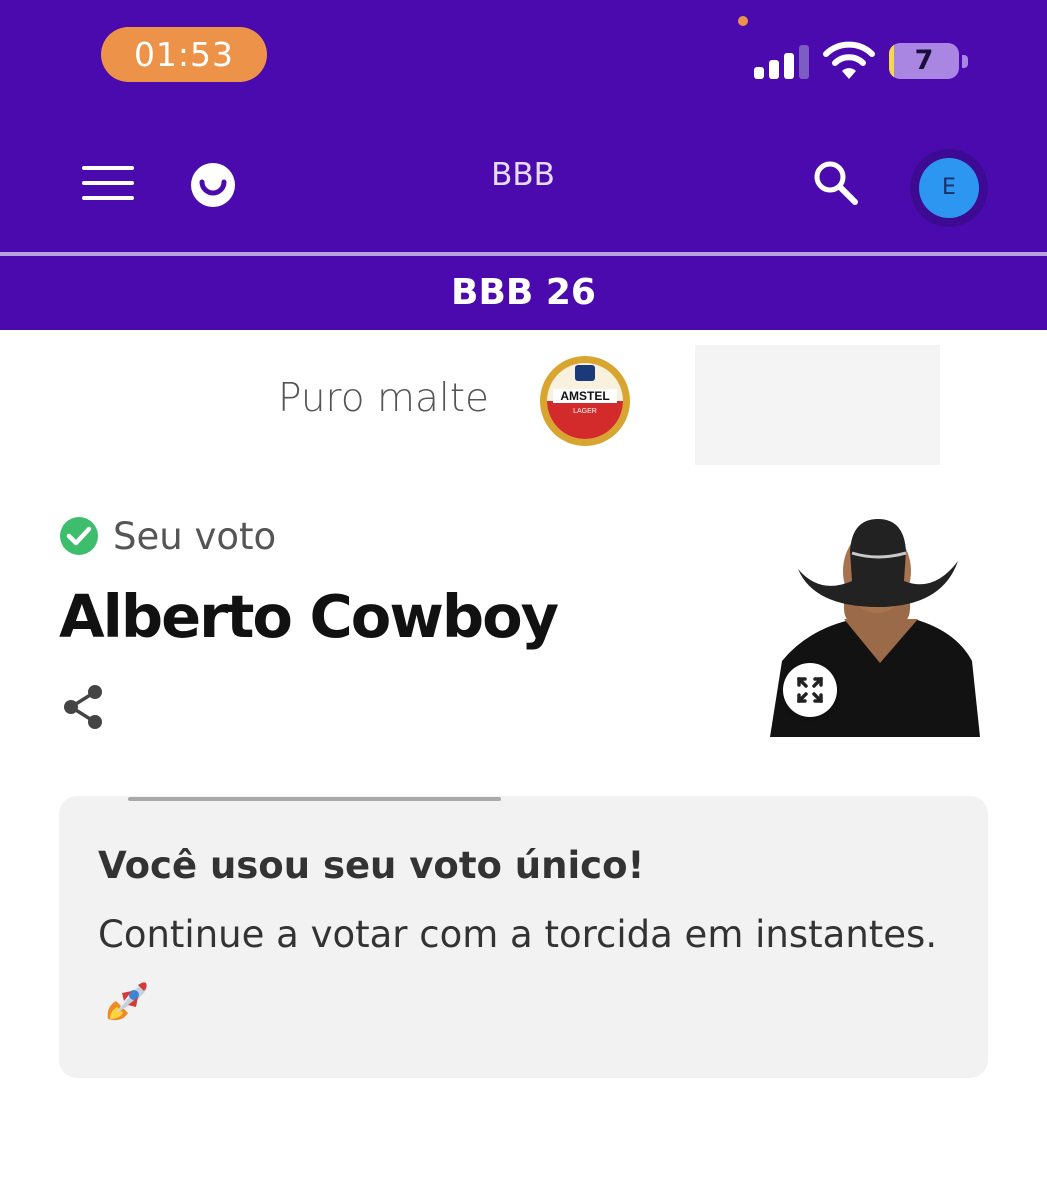 This screenshot has height=1200, width=1047. Describe the element at coordinates (849, 60) in the screenshot. I see `wifi-icon` at that location.